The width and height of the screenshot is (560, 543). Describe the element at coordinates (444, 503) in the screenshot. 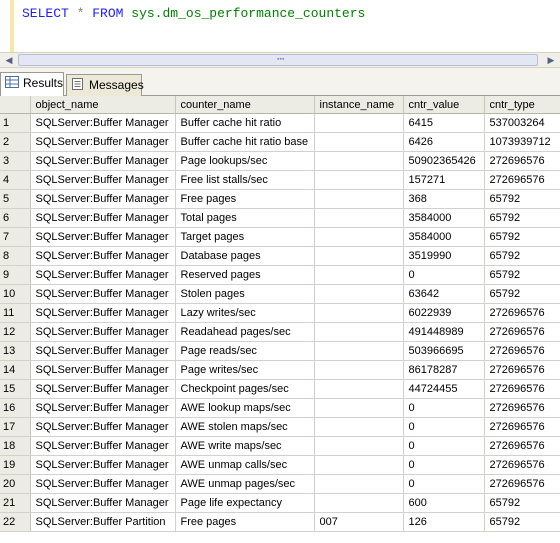

I see `cell-cntr-value: 600` at that location.